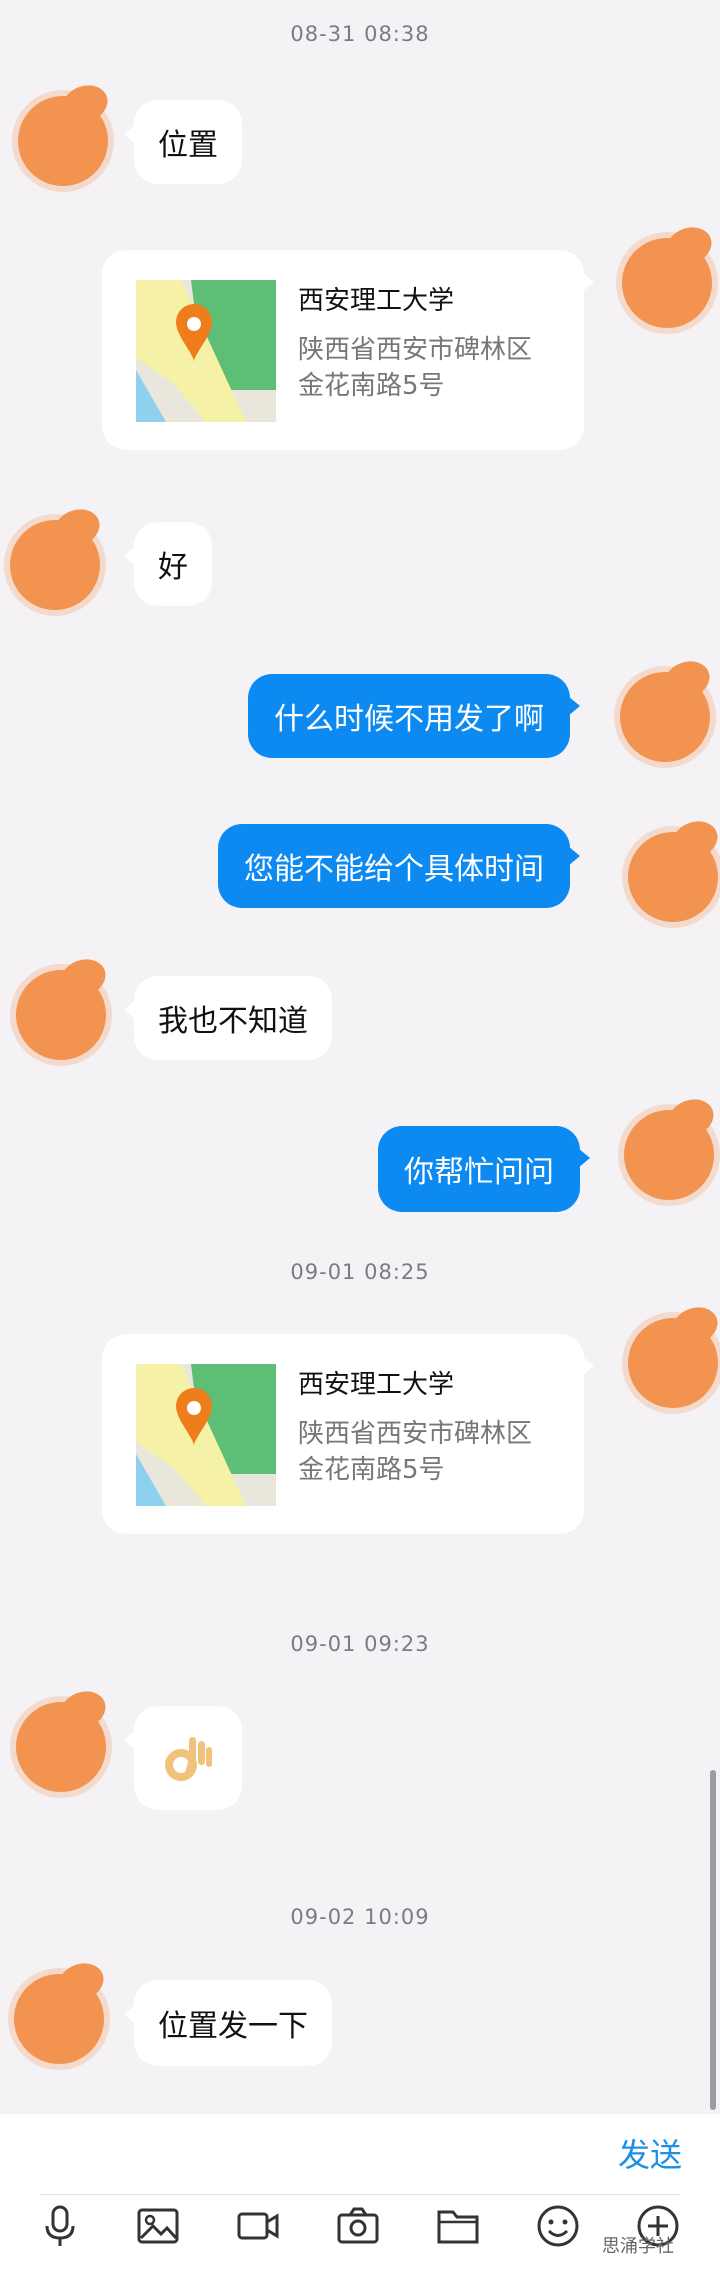 This screenshot has width=720, height=2274. I want to click on message-bubble-incoming: 位置发一下, so click(228, 2023).